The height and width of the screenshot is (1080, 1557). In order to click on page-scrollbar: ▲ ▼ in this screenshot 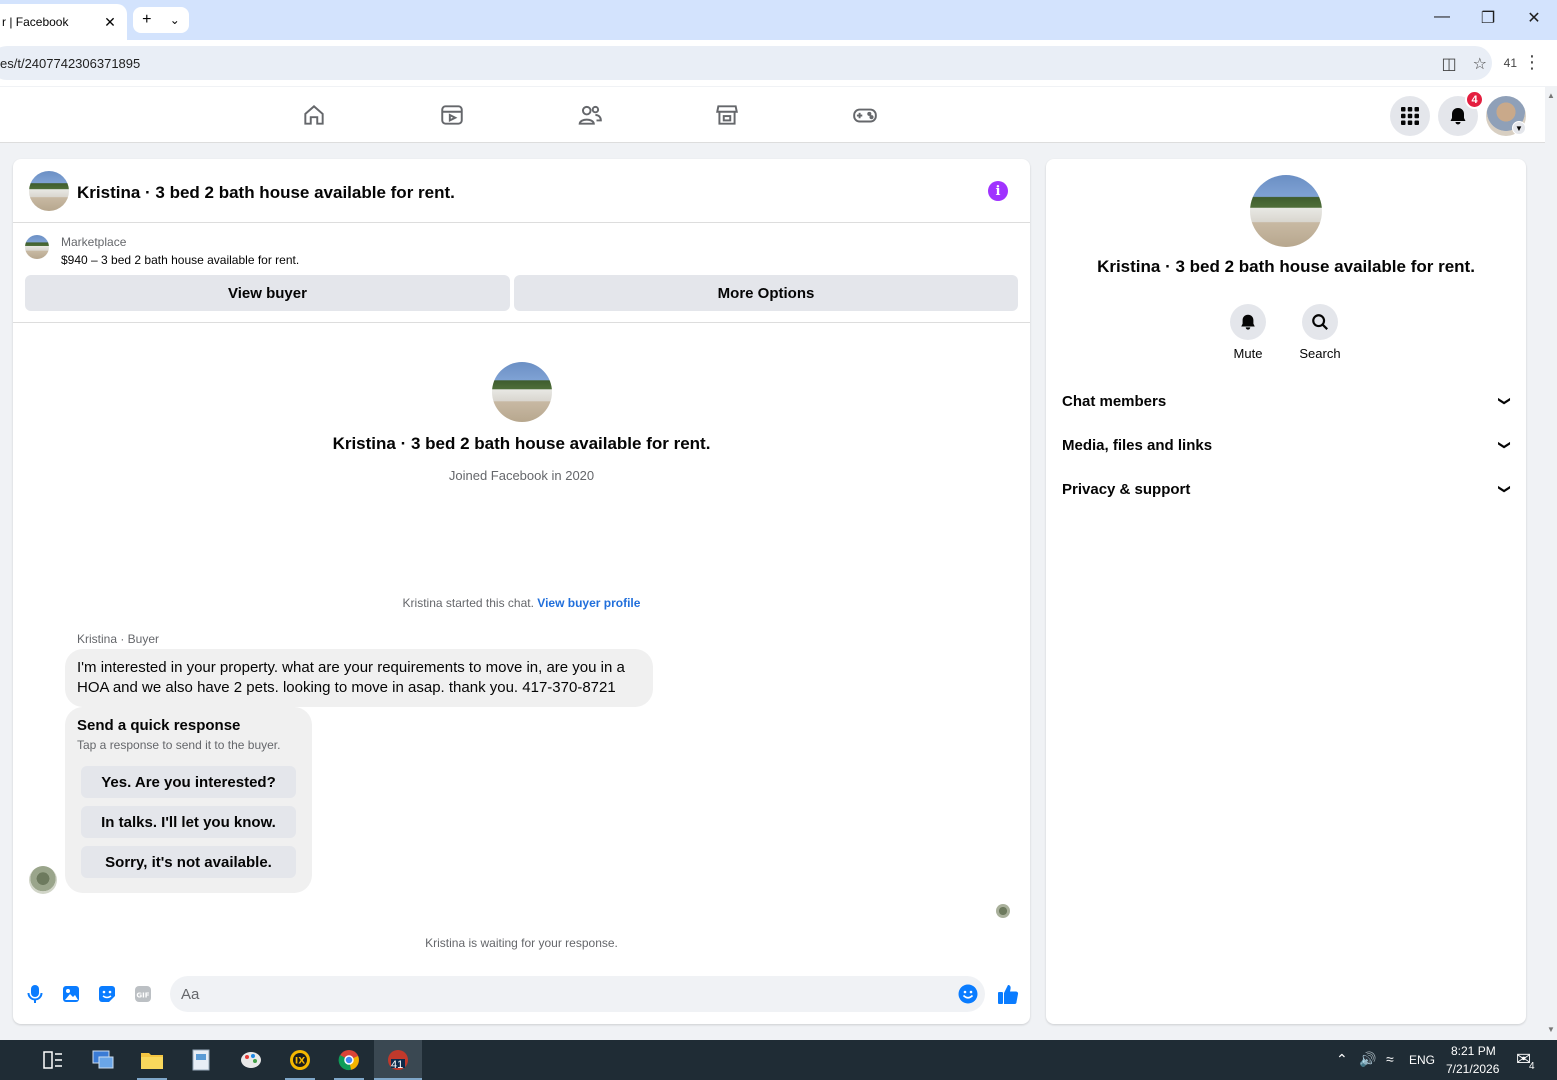, I will do `click(1551, 563)`.